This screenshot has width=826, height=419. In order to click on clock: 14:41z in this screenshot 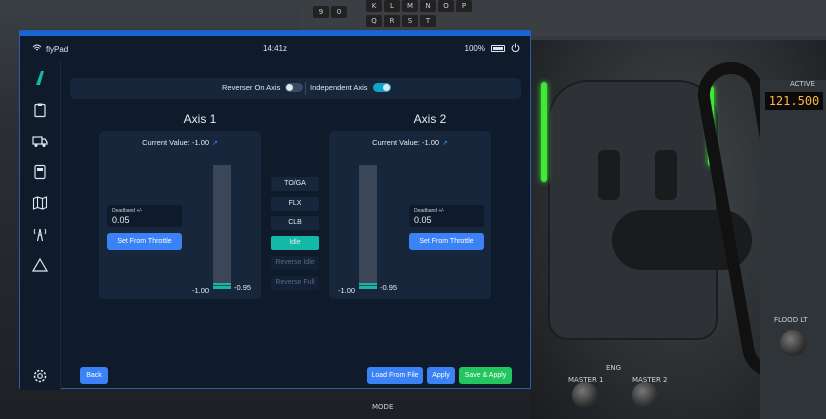, I will do `click(275, 48)`.